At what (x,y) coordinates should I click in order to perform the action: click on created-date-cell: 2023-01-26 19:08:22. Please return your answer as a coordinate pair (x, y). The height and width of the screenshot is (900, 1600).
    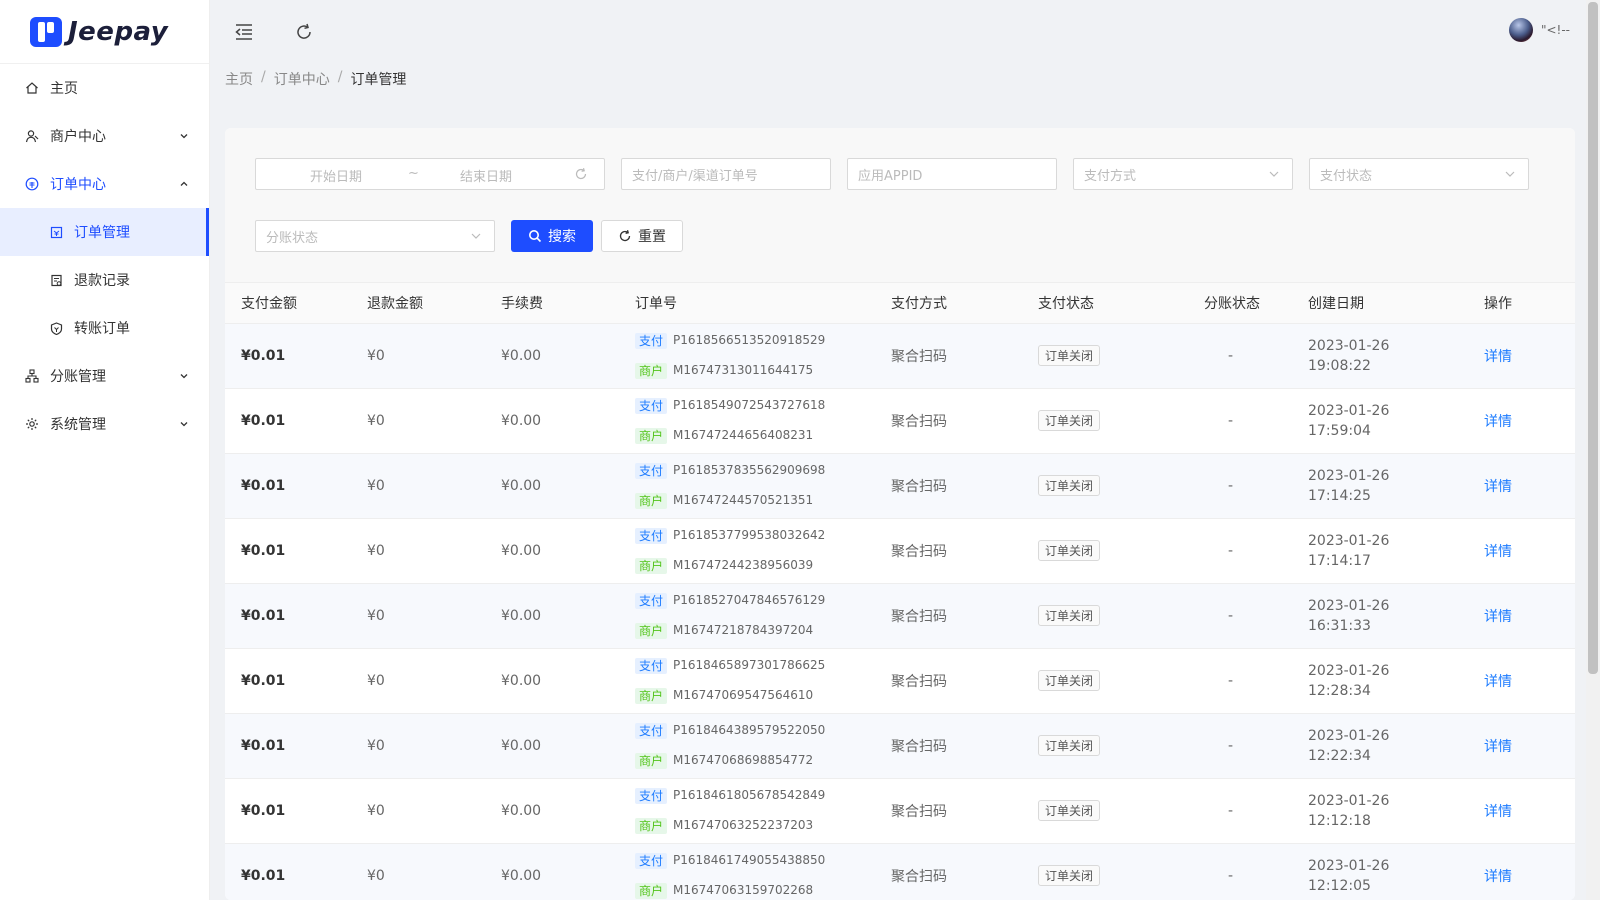
    Looking at the image, I should click on (1380, 356).